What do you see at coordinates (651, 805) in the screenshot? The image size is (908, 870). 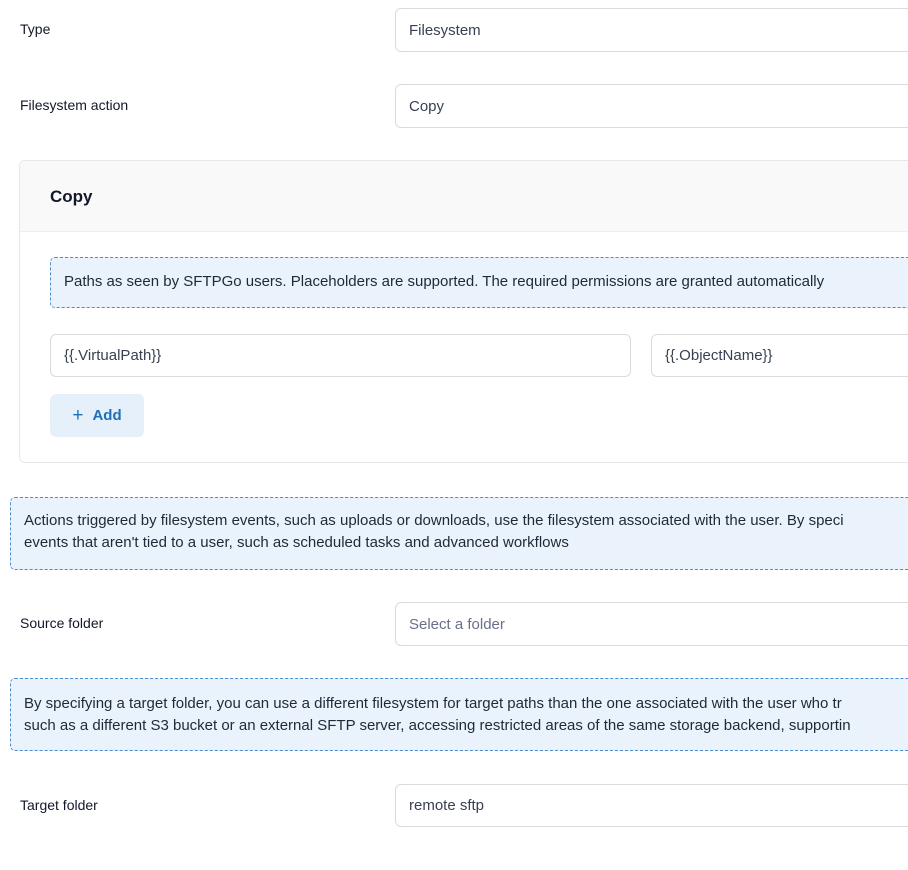 I see `target-folder-select: remote sftp` at bounding box center [651, 805].